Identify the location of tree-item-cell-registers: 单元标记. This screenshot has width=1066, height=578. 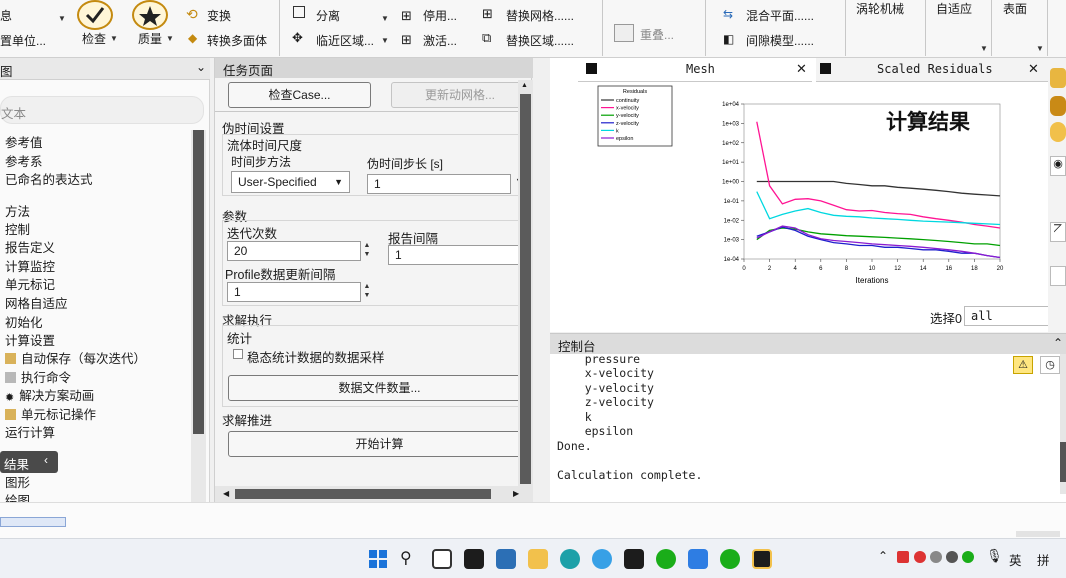
(30, 283).